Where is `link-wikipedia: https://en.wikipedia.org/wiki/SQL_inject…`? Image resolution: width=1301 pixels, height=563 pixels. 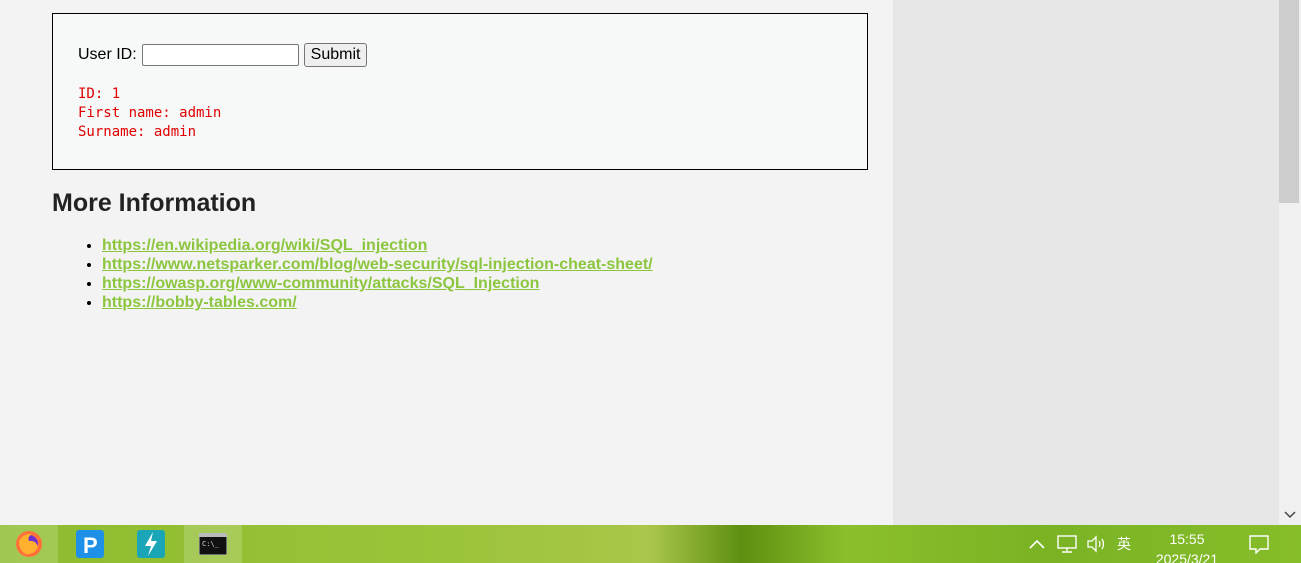
link-wikipedia: https://en.wikipedia.org/wiki/SQL_inject… is located at coordinates (264, 245).